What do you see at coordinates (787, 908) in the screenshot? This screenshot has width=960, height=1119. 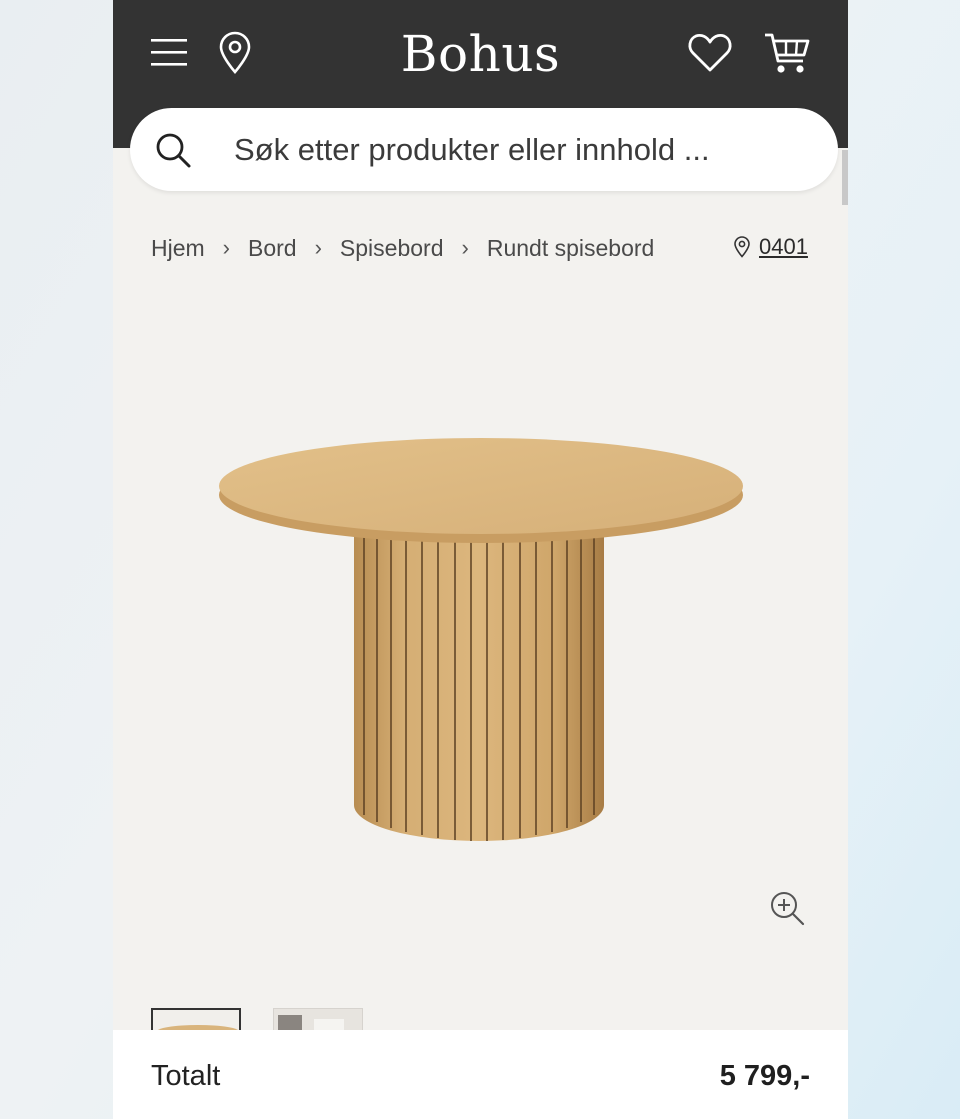 I see `zoom-in-icon` at bounding box center [787, 908].